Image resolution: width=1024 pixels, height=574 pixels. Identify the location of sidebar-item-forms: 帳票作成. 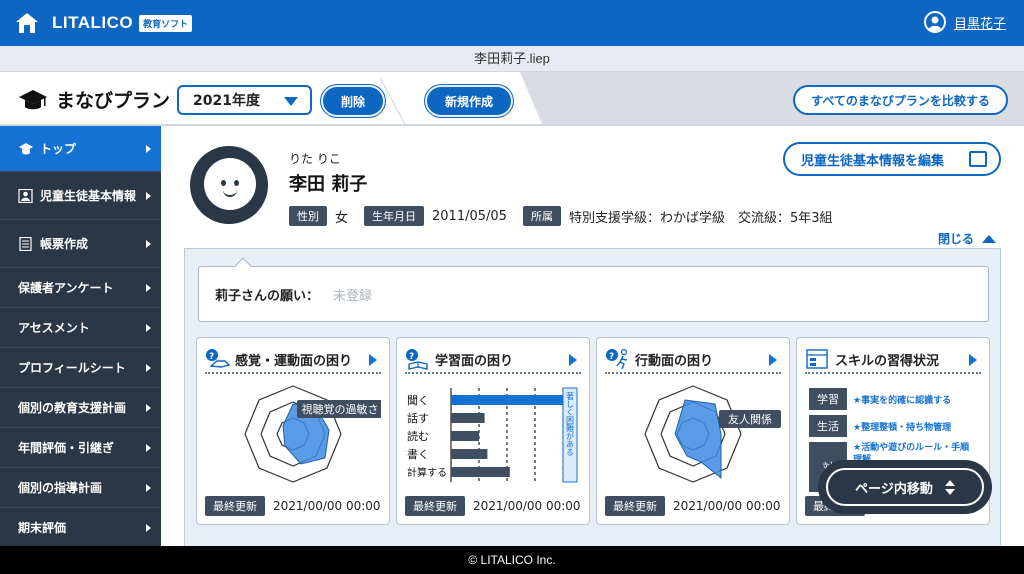
(80, 244).